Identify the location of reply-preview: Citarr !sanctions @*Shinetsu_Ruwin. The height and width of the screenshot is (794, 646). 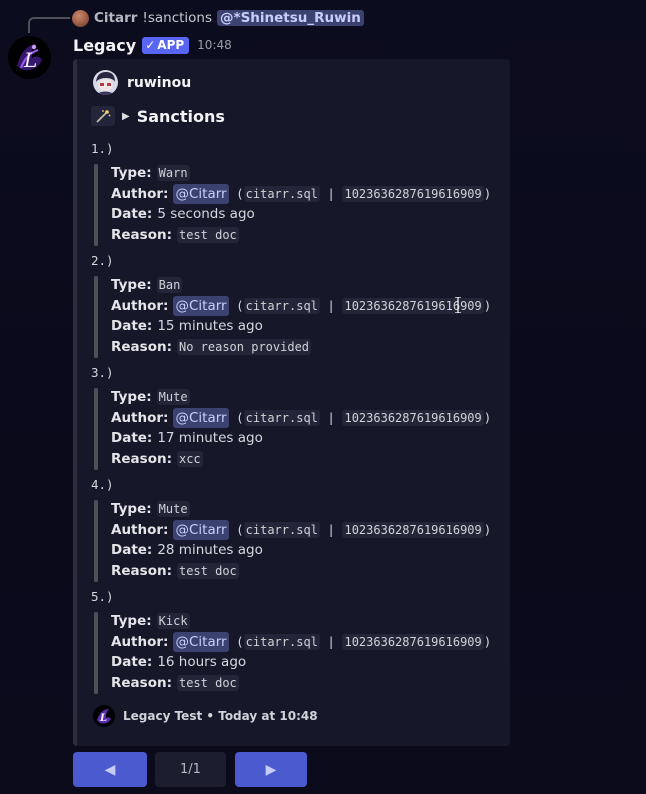
(218, 18).